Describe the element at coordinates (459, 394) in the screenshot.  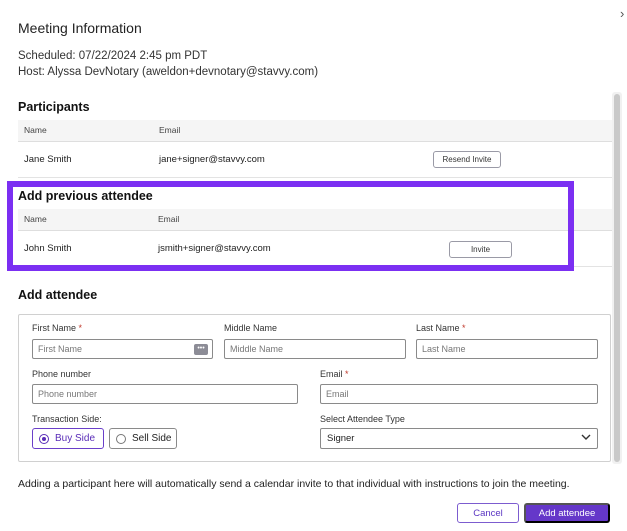
I see `email-input: Email` at that location.